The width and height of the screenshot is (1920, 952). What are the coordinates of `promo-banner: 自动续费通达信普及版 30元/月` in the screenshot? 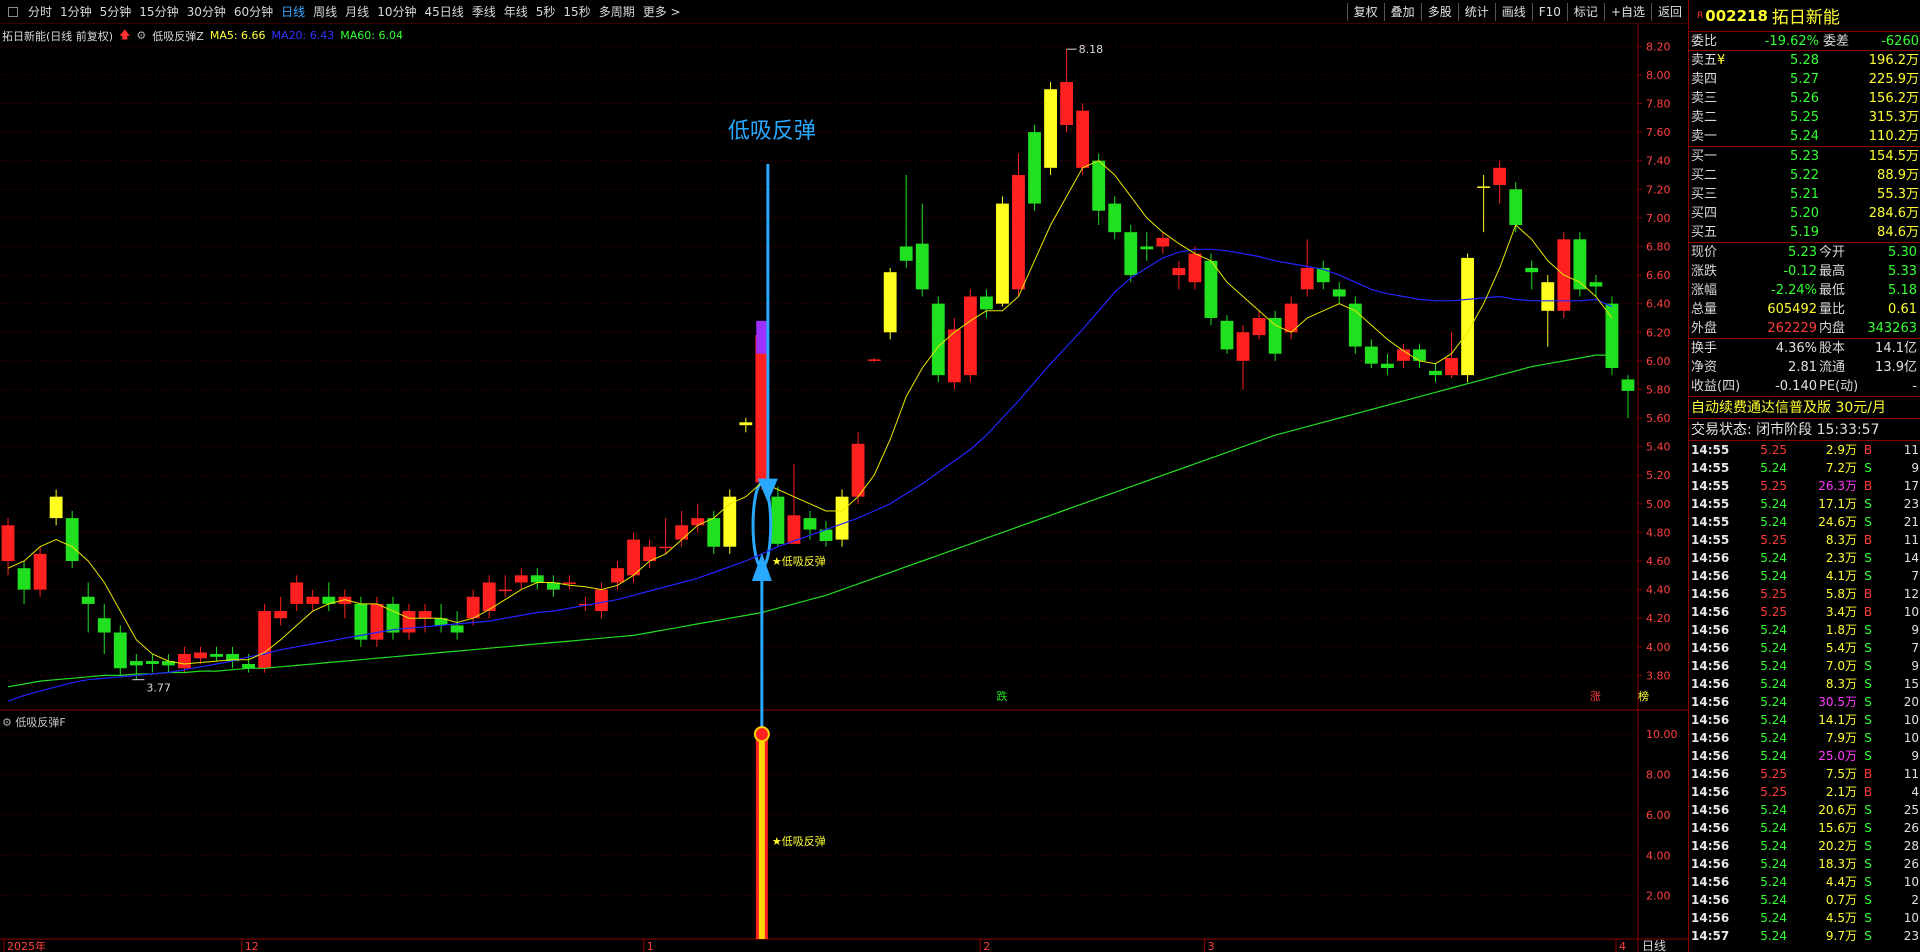 It's located at (1804, 408).